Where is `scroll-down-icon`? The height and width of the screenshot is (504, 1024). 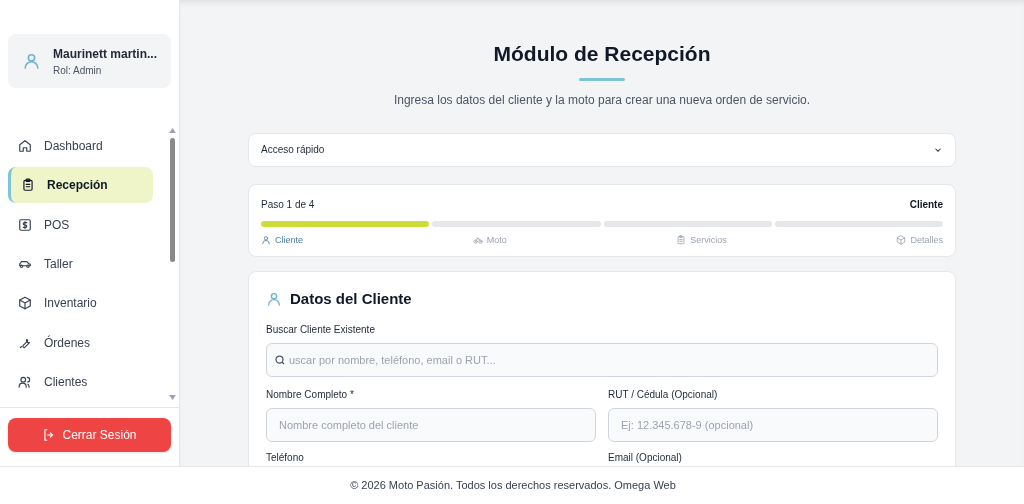 scroll-down-icon is located at coordinates (172, 397).